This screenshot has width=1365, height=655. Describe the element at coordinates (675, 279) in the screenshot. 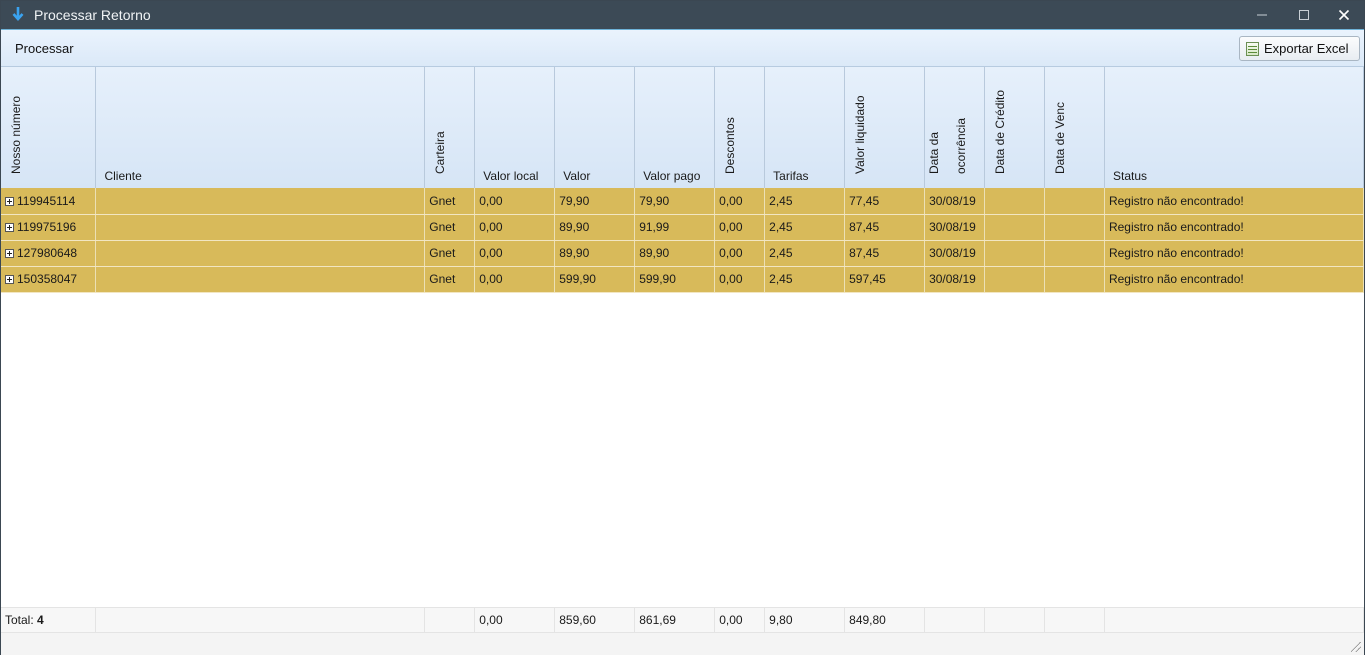

I see `cell-valor-pago: 599,90` at that location.